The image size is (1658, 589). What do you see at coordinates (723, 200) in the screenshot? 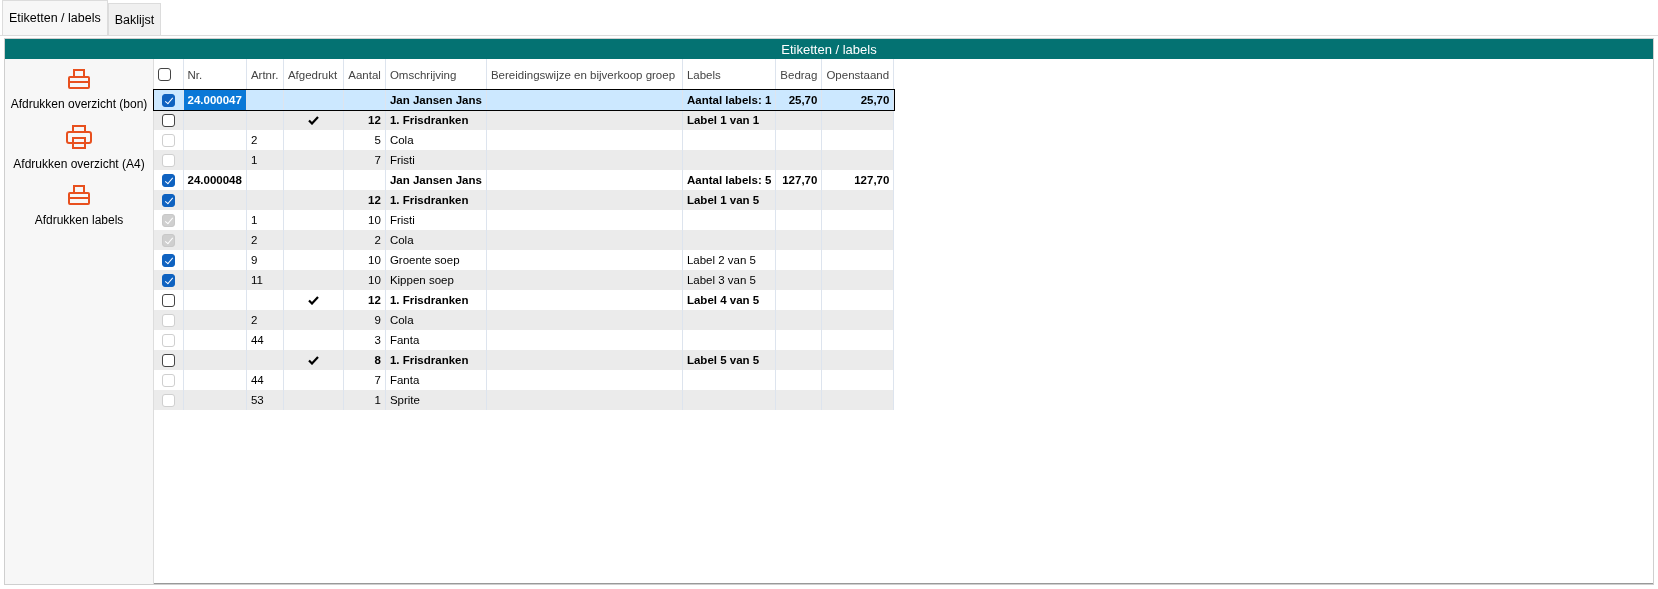
I see `cell-text: Label 1 van 5` at bounding box center [723, 200].